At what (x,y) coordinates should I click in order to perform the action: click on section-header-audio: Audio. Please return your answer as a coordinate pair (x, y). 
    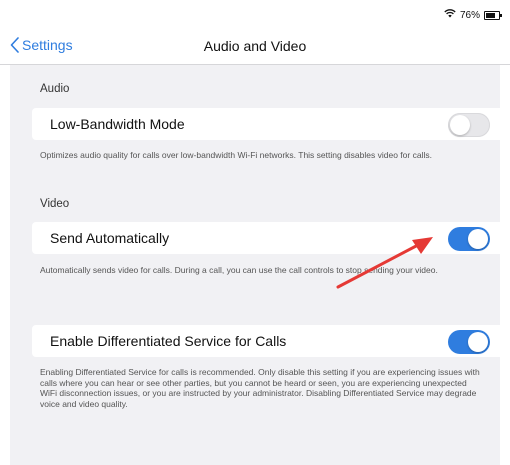
    Looking at the image, I should click on (55, 89).